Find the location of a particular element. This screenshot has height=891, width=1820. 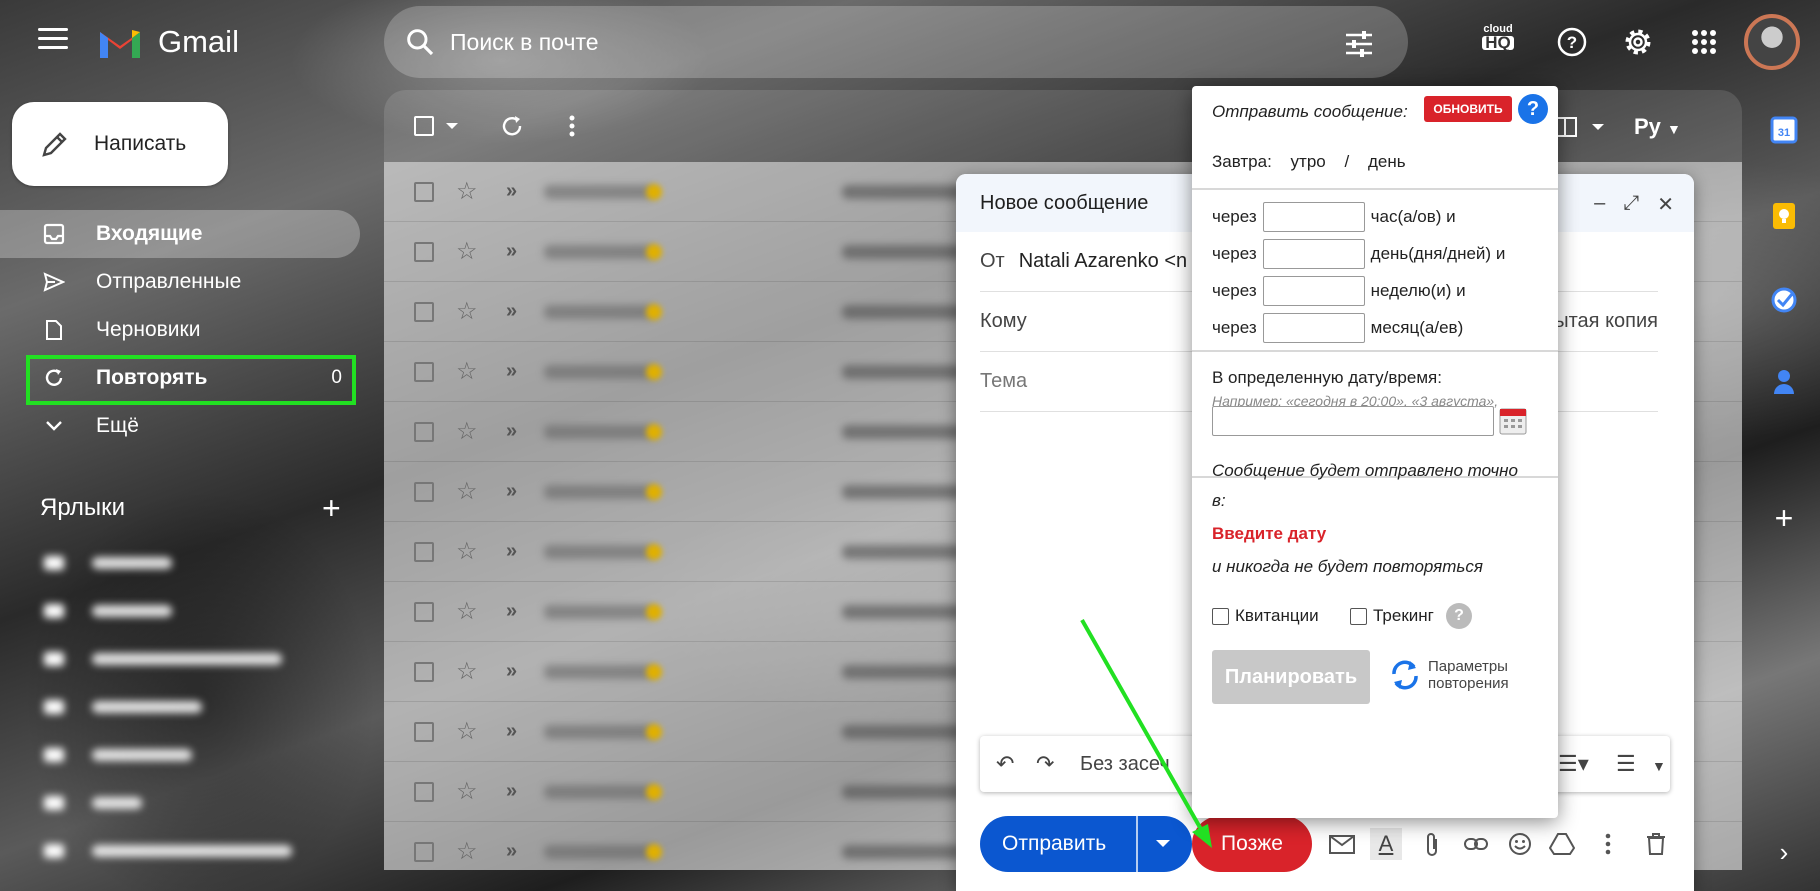

svg-text: 31 is located at coordinates (1784, 133).